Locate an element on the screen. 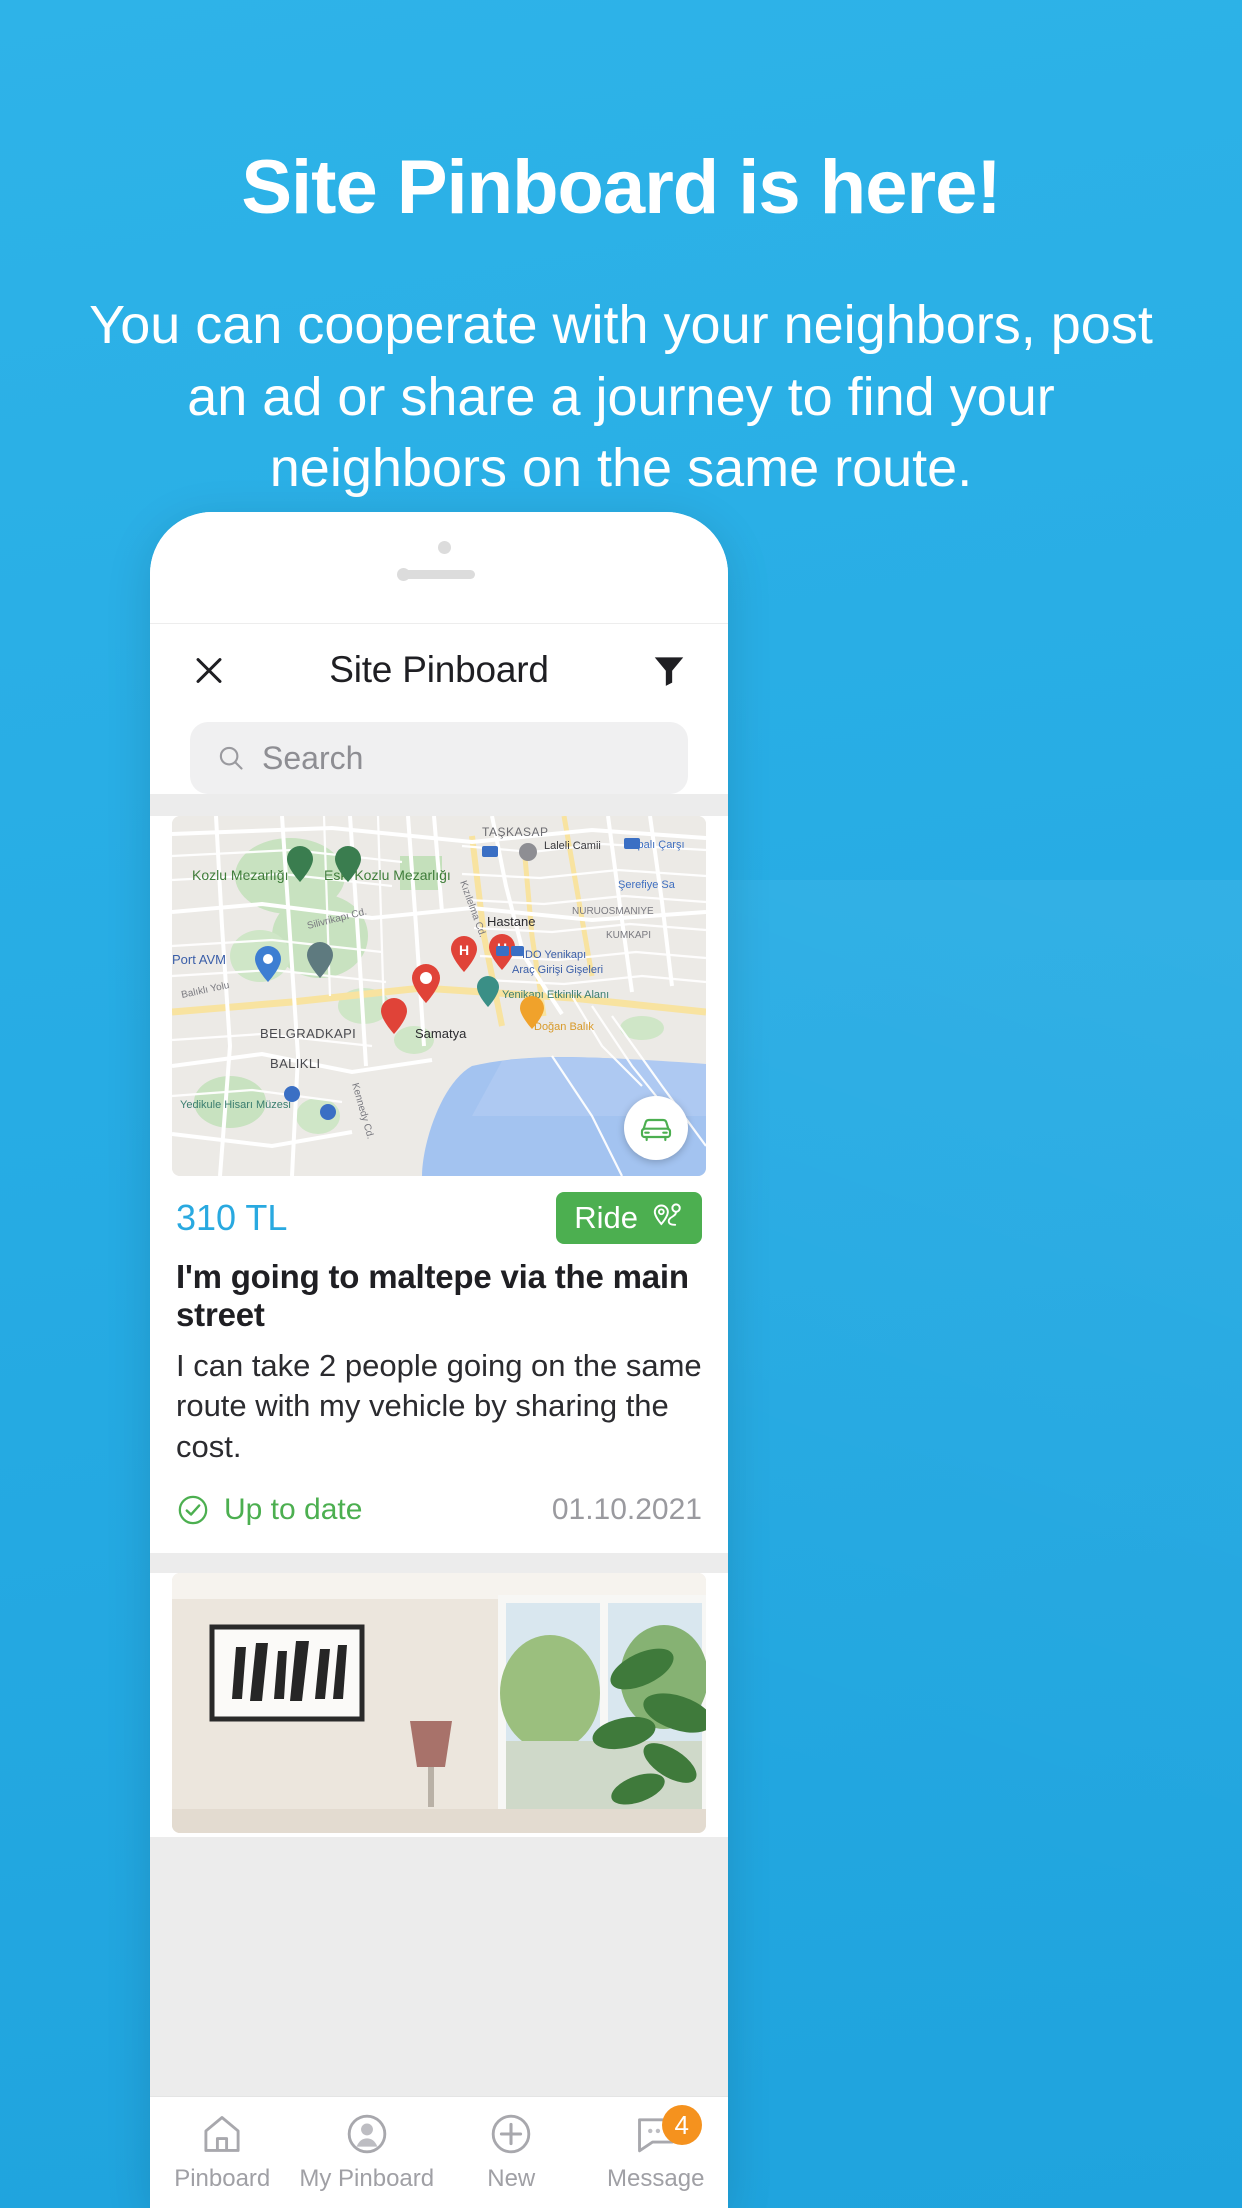 This screenshot has height=2208, width=1242. tab-pinboard: Pinboard is located at coordinates (222, 2152).